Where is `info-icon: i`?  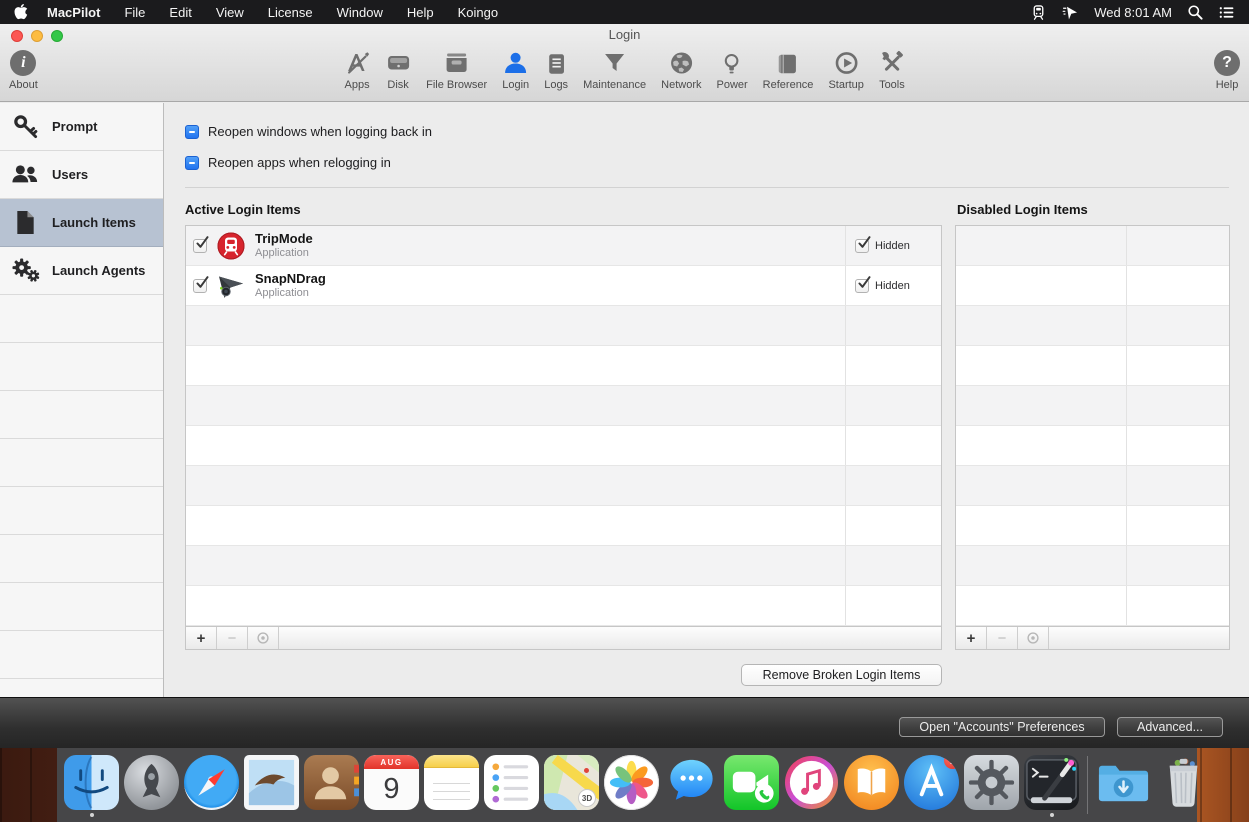
info-icon: i is located at coordinates (23, 60).